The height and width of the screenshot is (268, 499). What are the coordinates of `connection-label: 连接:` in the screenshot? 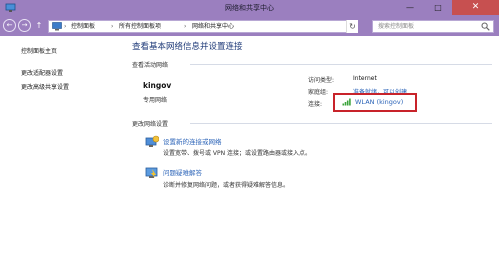 It's located at (315, 104).